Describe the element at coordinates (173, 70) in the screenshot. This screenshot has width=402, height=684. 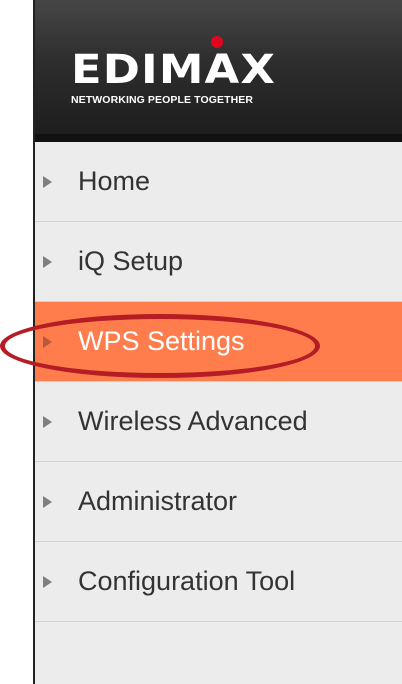
I see `logo-wordmark: EDIMAX` at that location.